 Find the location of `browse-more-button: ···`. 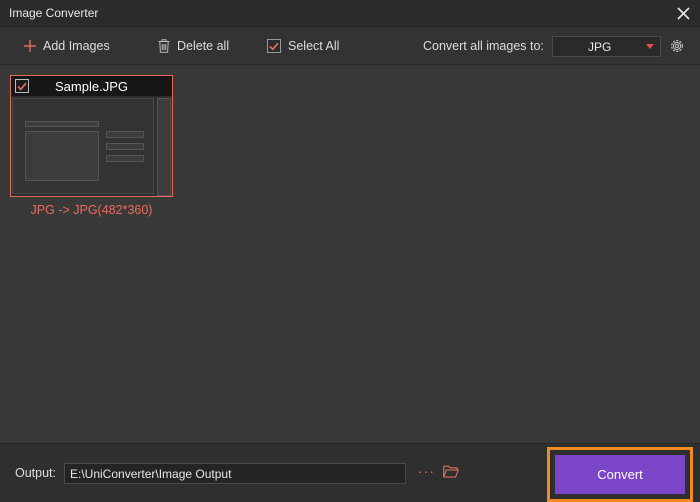

browse-more-button: ··· is located at coordinates (426, 471).